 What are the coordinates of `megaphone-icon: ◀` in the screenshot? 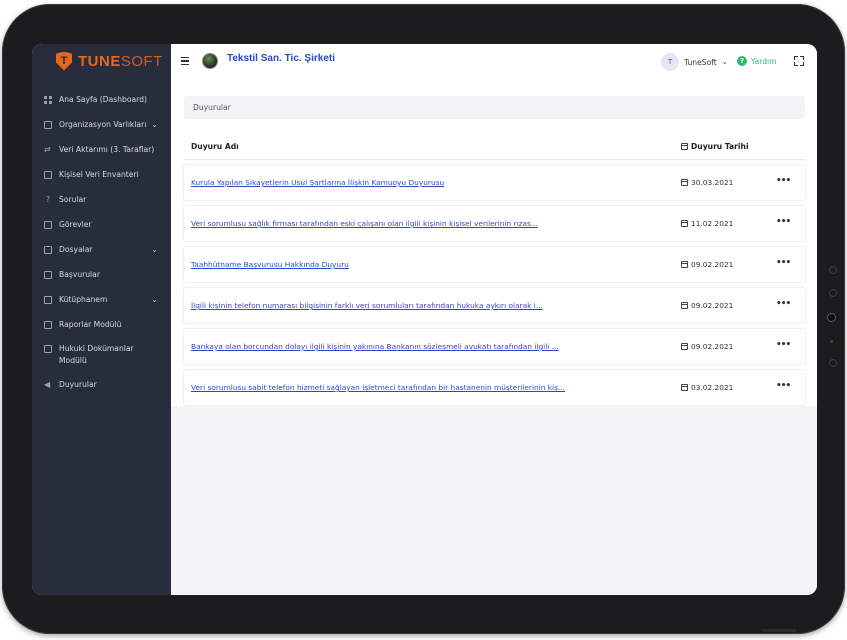 It's located at (47, 384).